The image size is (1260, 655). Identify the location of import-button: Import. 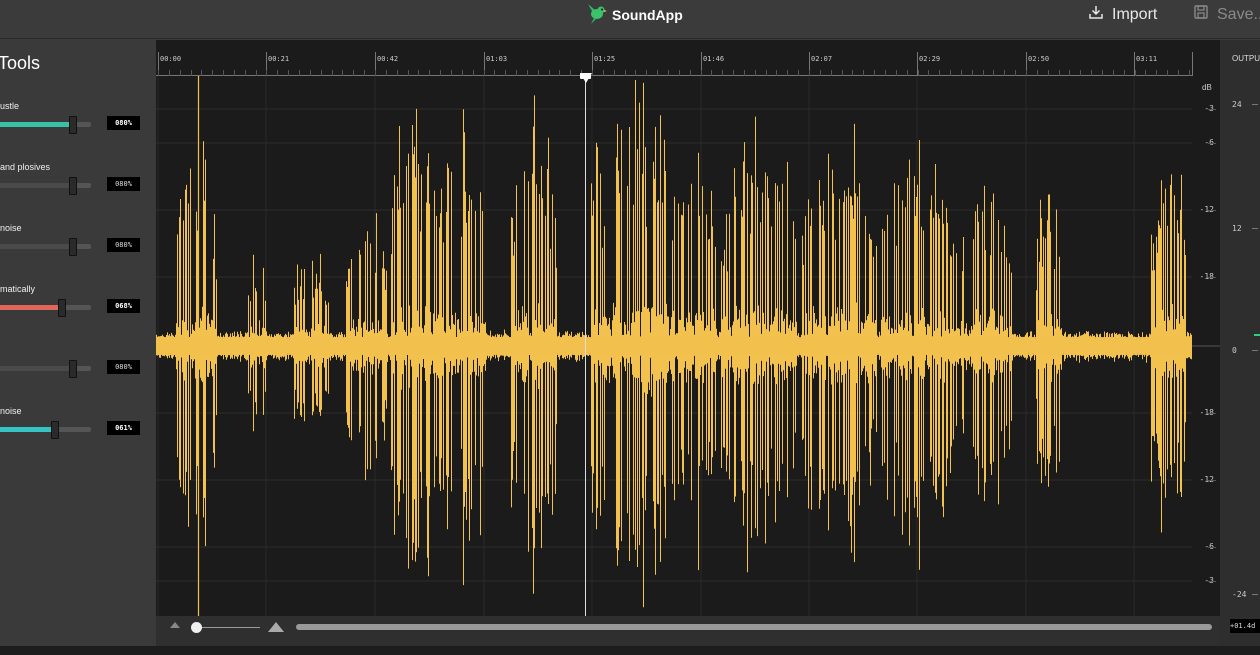
(1122, 14).